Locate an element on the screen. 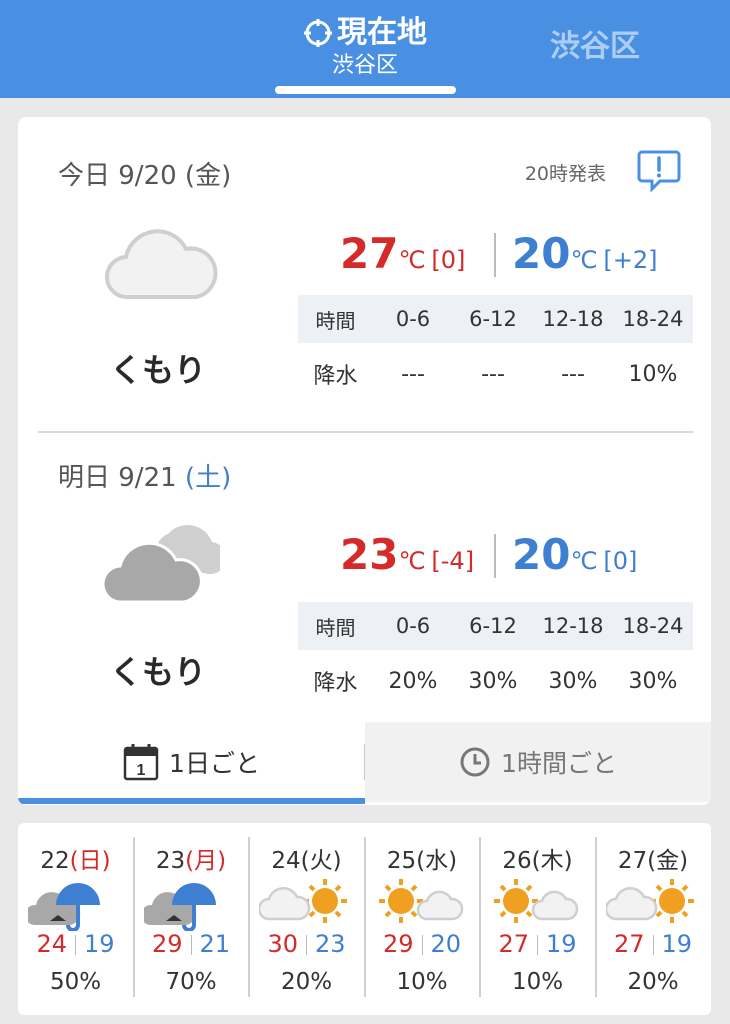 The height and width of the screenshot is (1024, 730). current-location-title-row: 現在地 is located at coordinates (365, 33).